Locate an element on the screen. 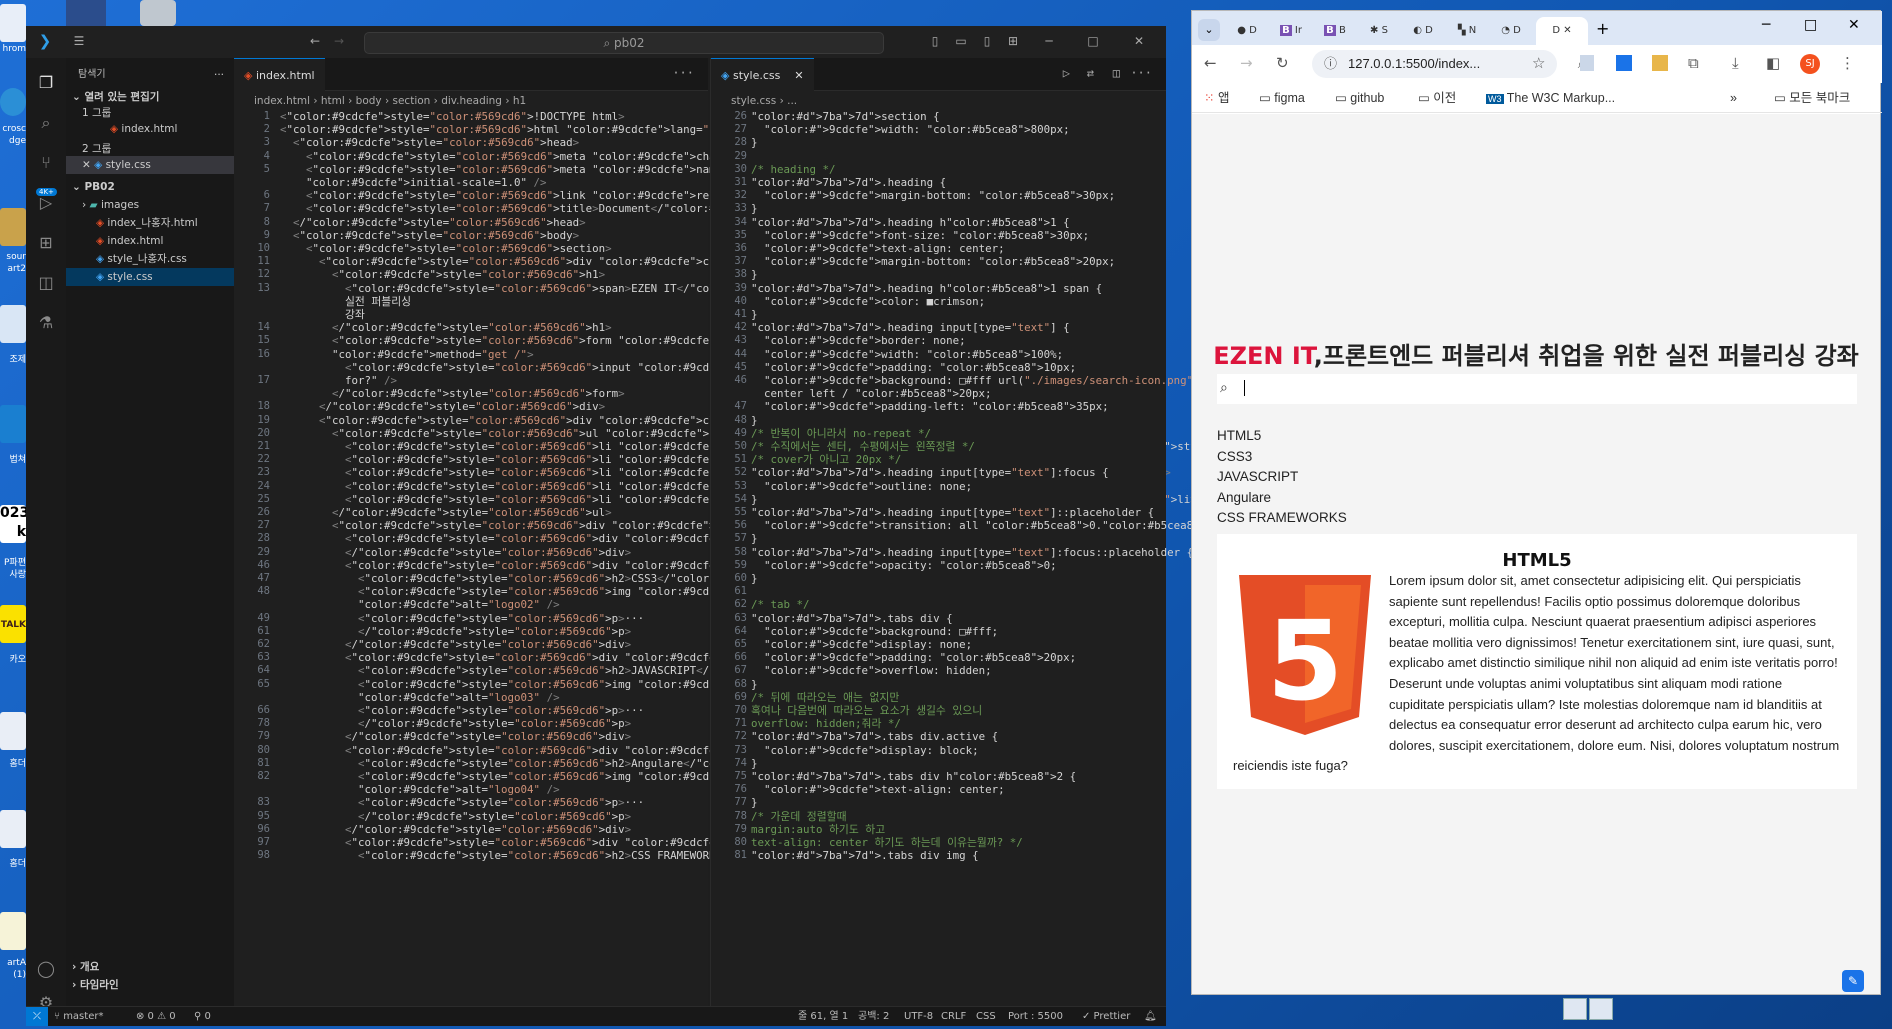 The width and height of the screenshot is (1892, 1029). bookmark-item: ⁙ 앱 is located at coordinates (1216, 98).